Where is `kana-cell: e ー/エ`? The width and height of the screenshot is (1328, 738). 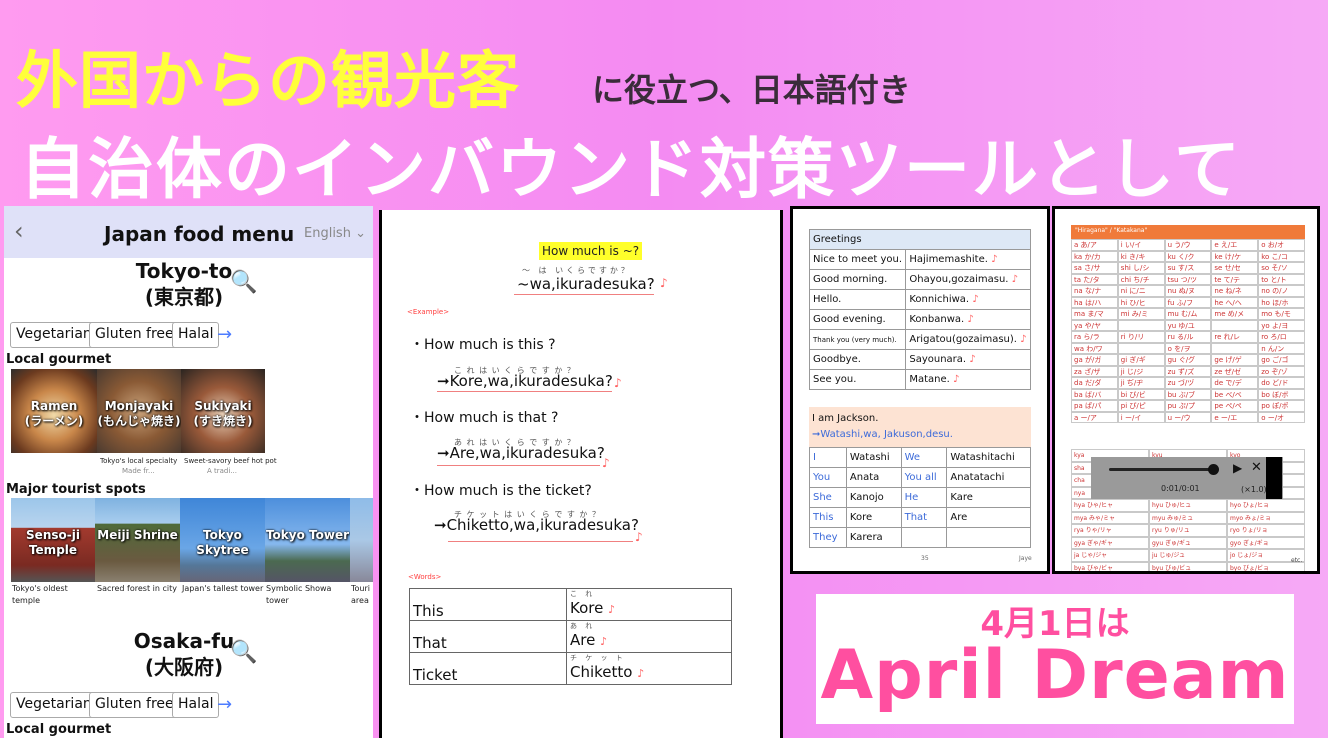 kana-cell: e ー/エ is located at coordinates (1235, 417).